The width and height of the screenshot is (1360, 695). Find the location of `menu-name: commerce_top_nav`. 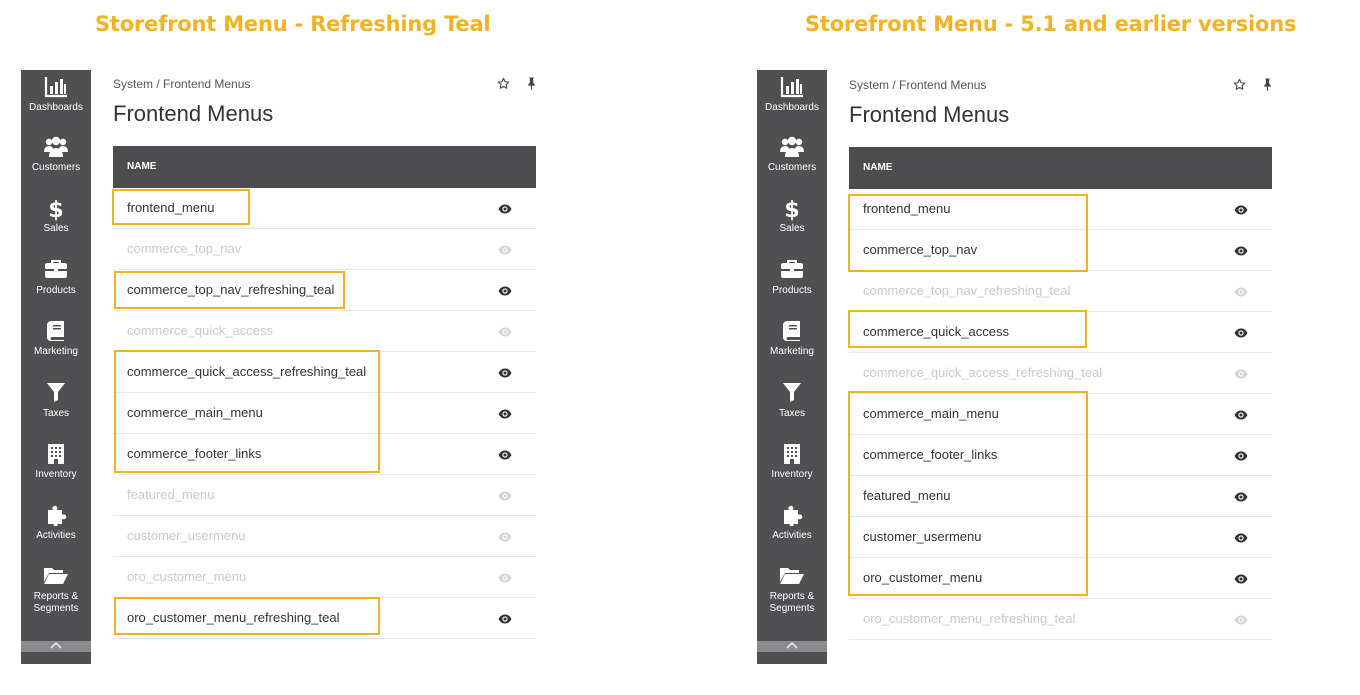

menu-name: commerce_top_nav is located at coordinates (920, 249).